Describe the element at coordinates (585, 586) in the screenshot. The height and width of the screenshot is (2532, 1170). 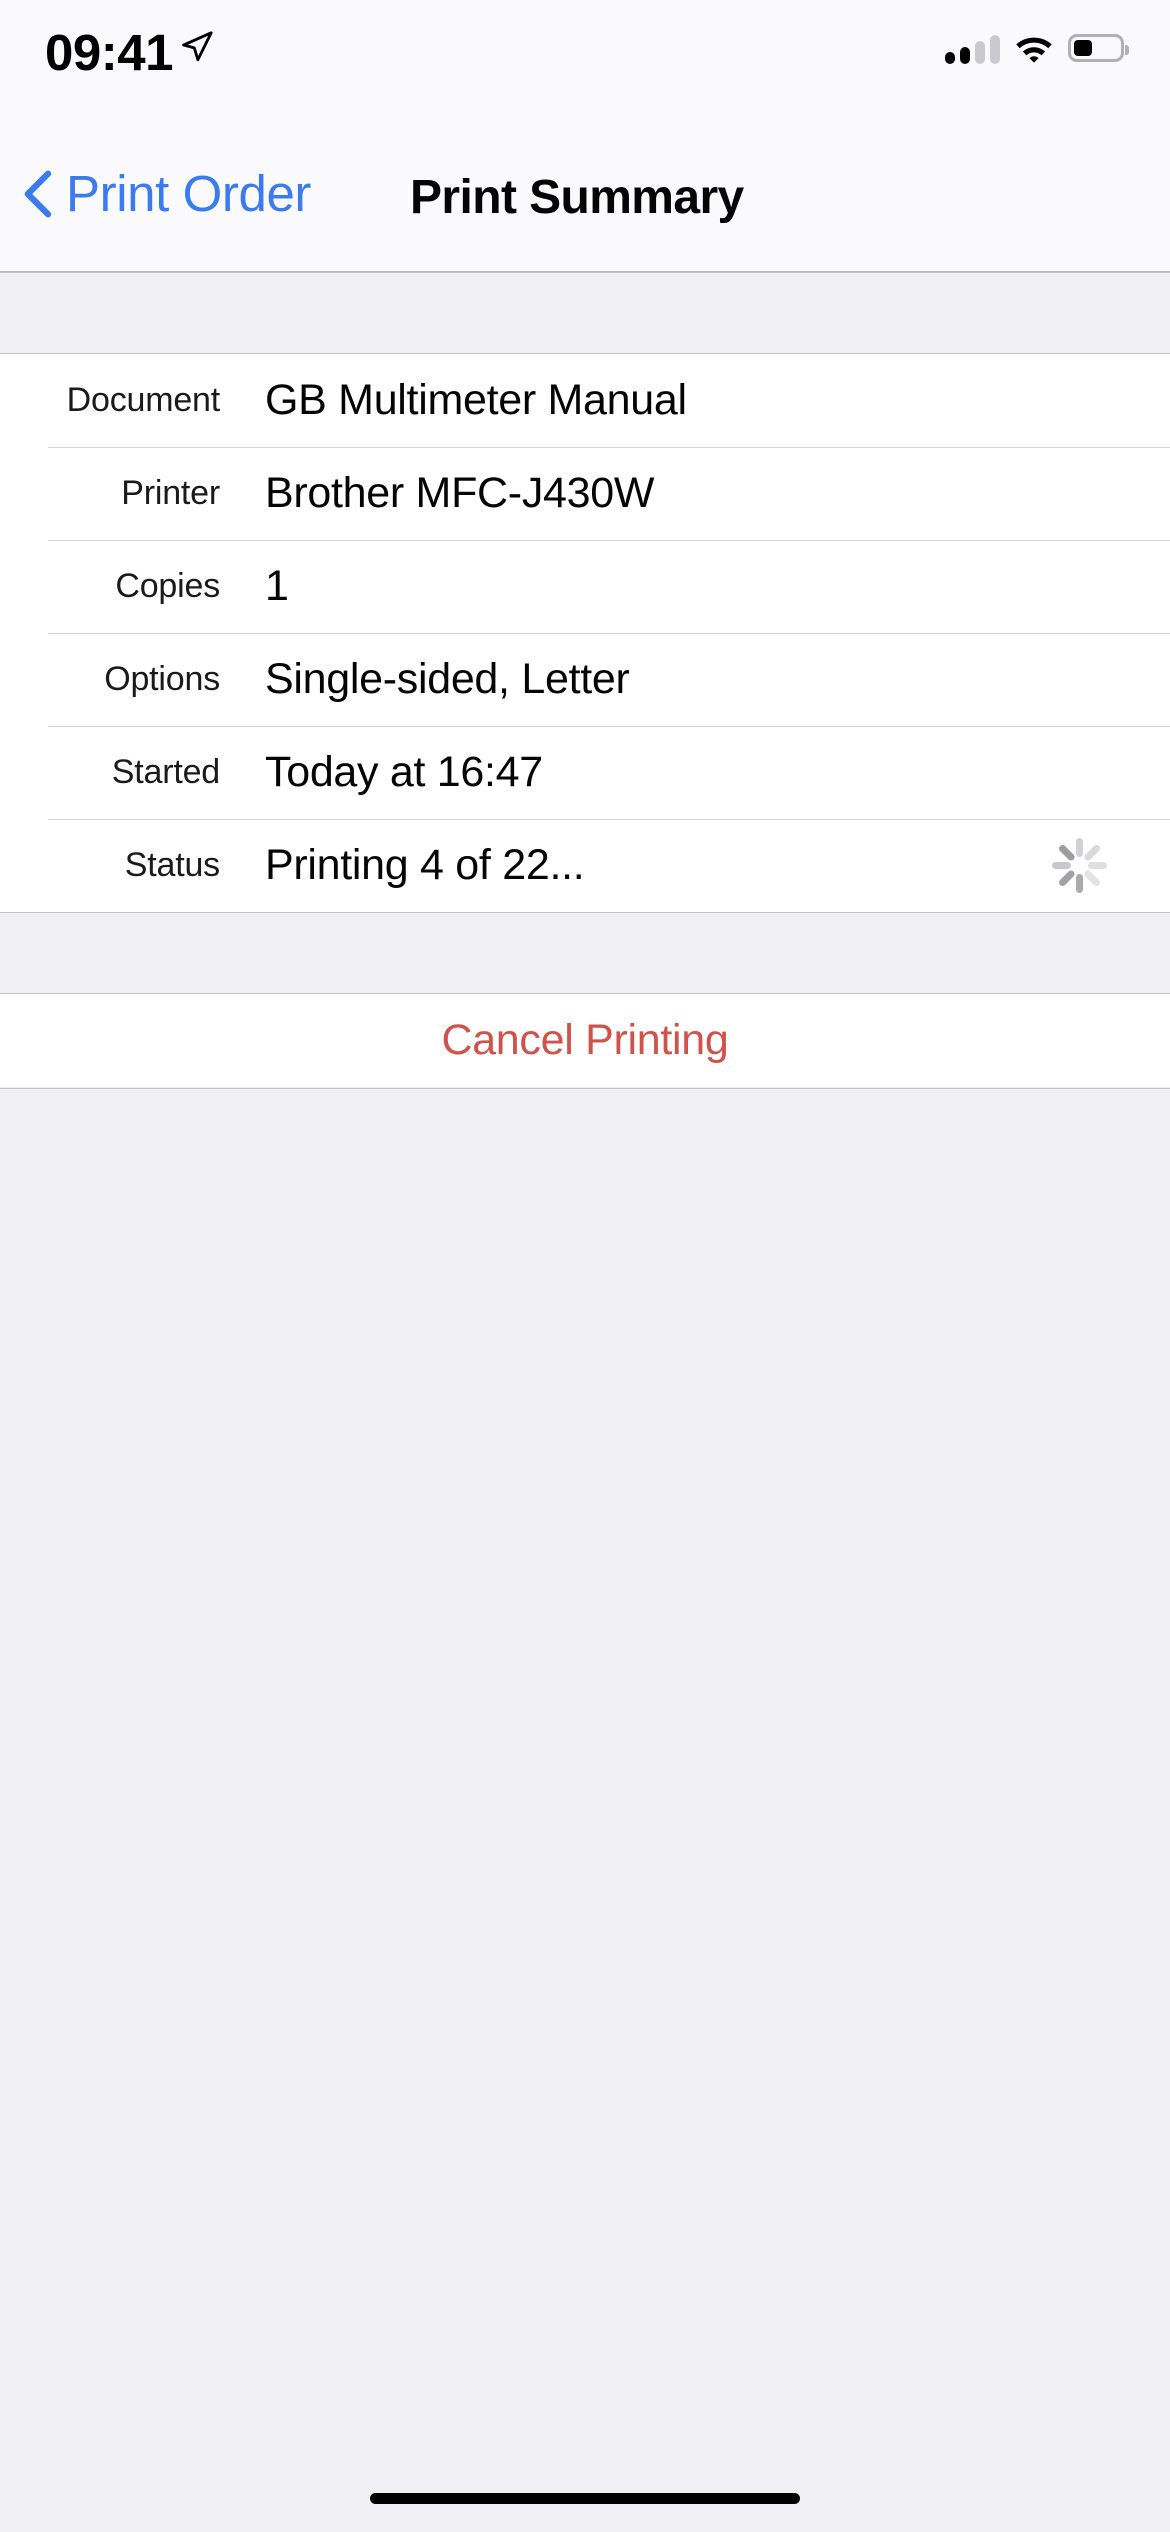
I see `table-row: Copies 1` at that location.